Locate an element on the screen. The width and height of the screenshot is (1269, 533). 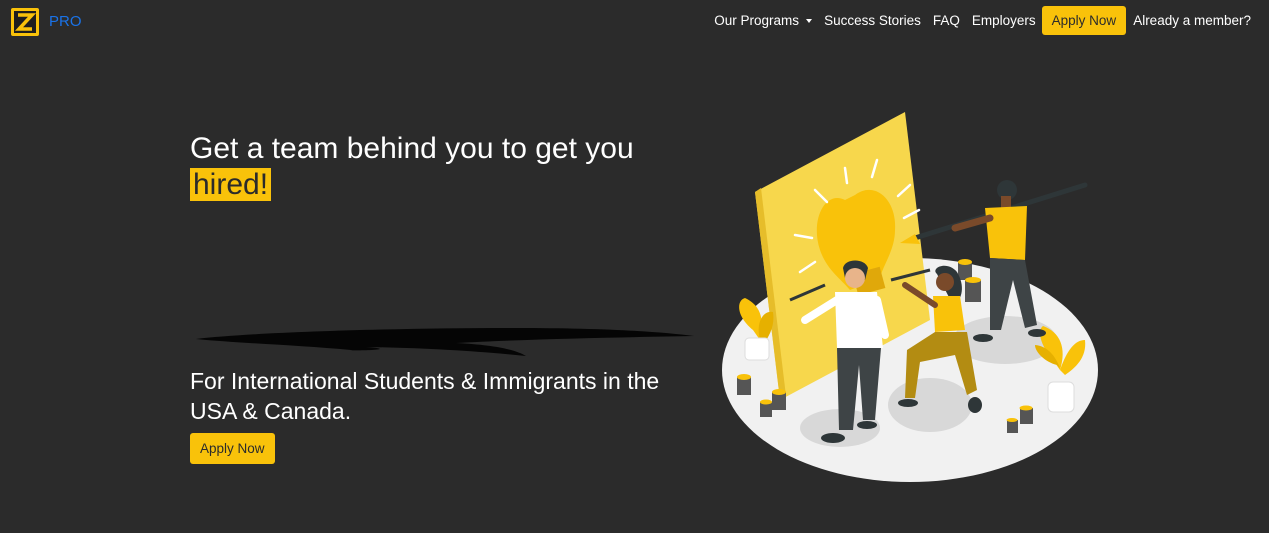
nav-our-programs: Our Programs is located at coordinates (763, 20).